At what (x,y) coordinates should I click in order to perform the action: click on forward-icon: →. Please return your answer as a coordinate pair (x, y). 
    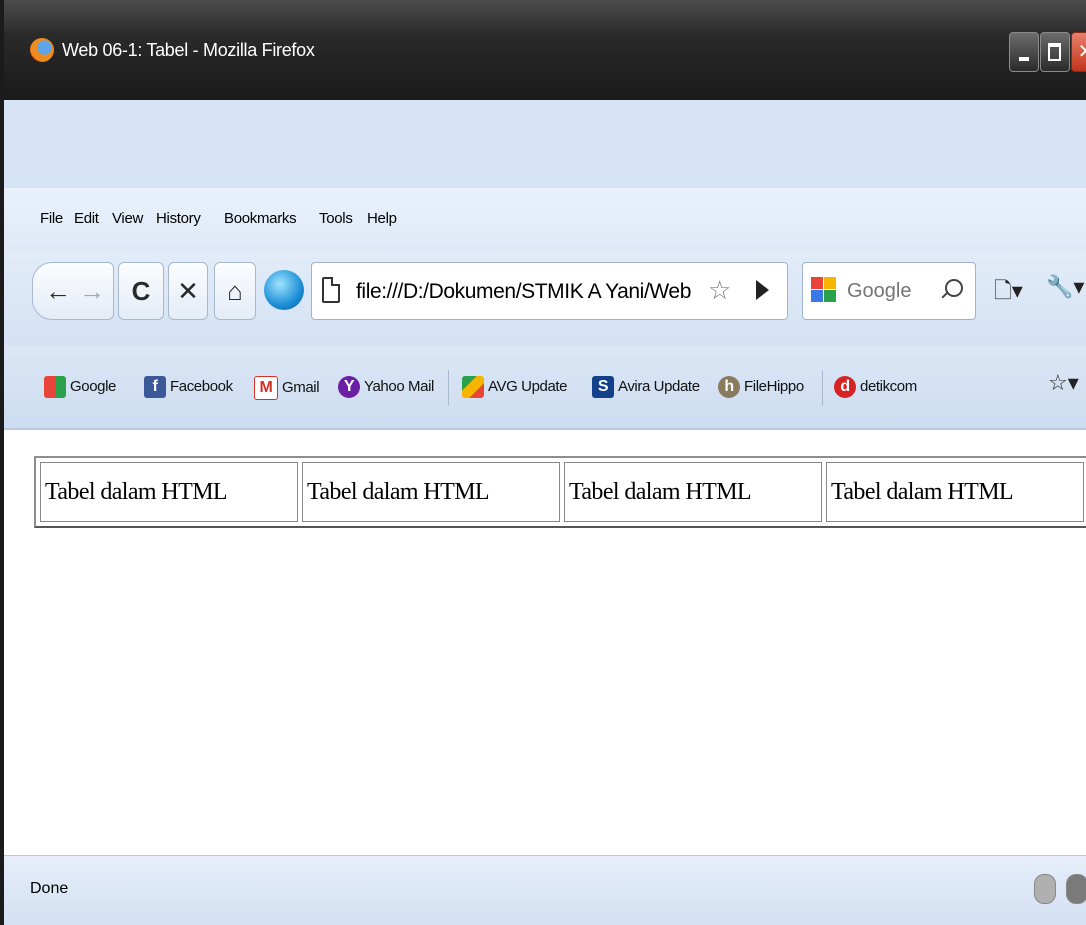
    Looking at the image, I should click on (92, 291).